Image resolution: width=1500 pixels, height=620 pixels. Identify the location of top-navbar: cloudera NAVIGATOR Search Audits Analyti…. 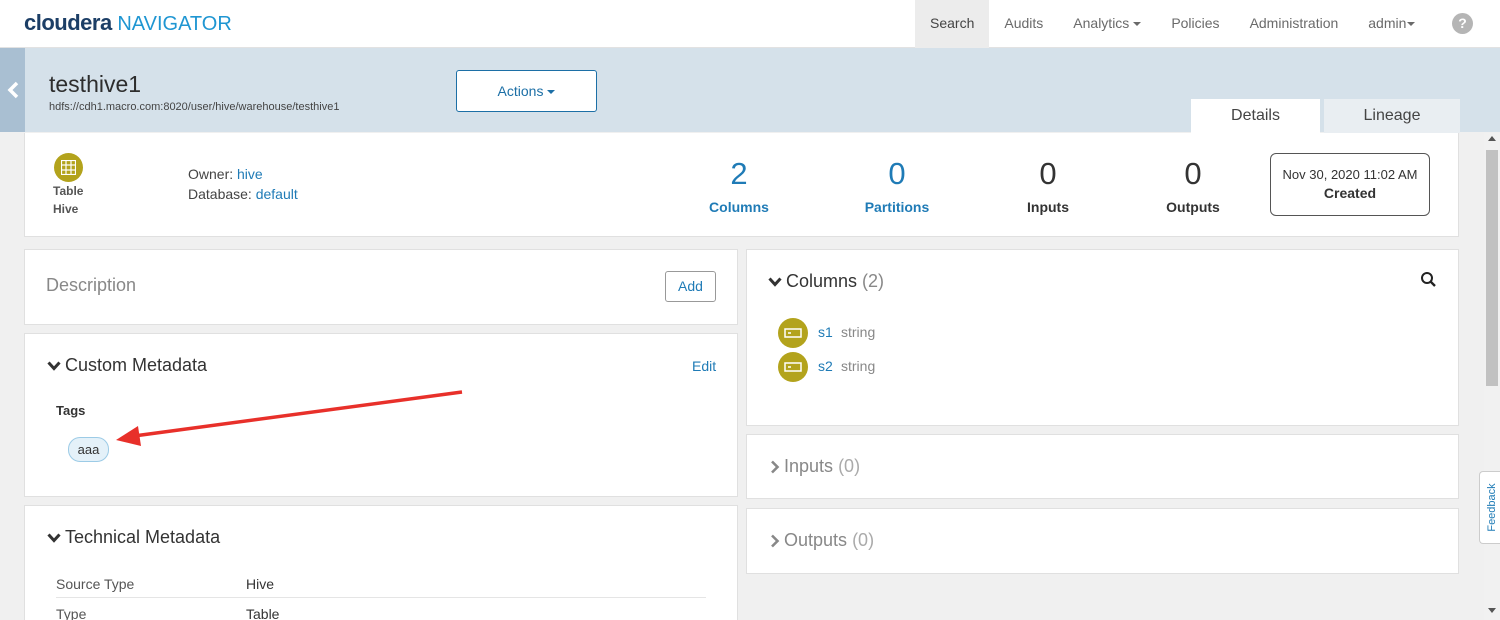
(750, 24).